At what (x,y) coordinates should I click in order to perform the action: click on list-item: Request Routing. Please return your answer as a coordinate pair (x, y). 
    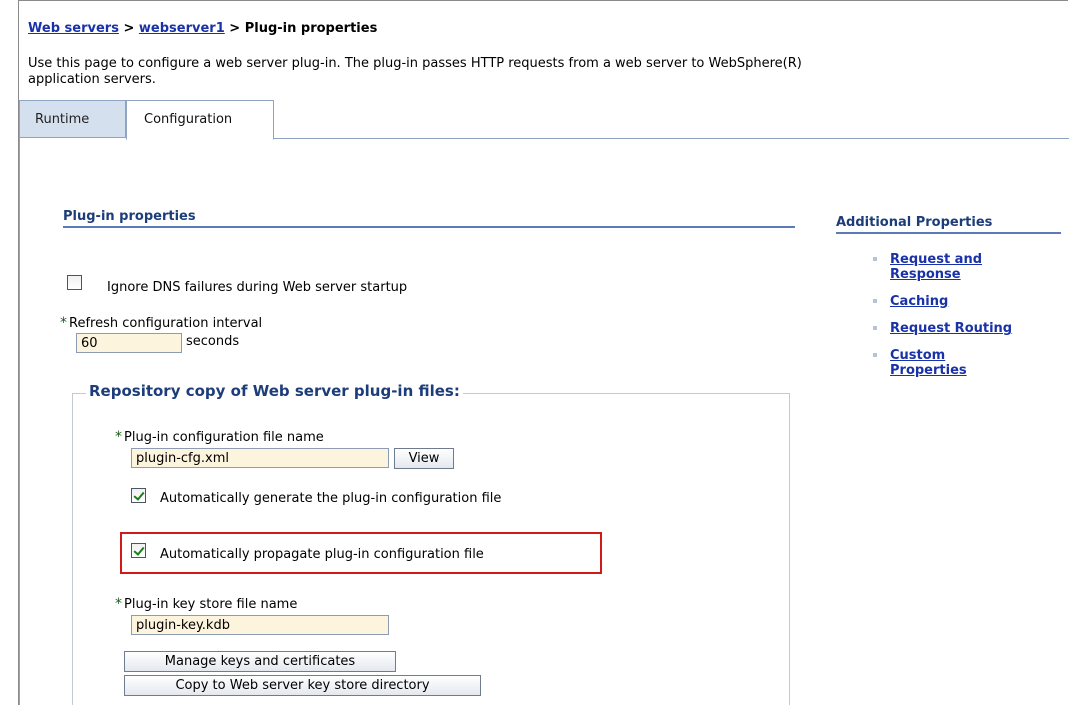
    Looking at the image, I should click on (968, 328).